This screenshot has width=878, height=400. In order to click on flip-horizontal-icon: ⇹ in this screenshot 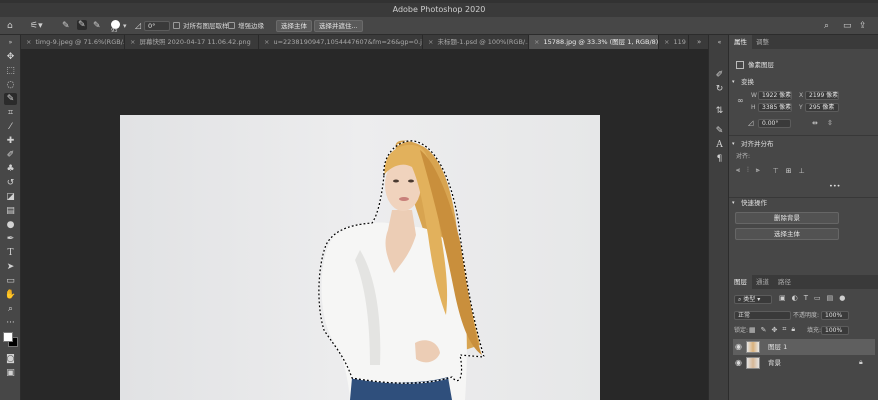, I will do `click(815, 123)`.